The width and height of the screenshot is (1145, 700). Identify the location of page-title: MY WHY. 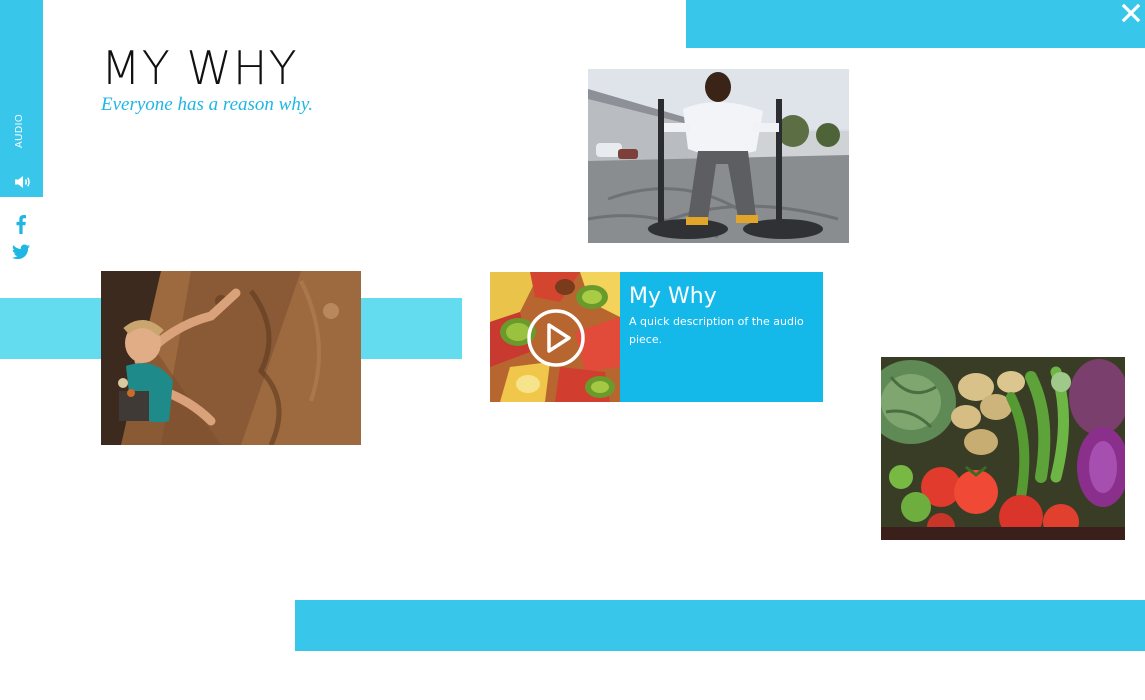
(199, 68).